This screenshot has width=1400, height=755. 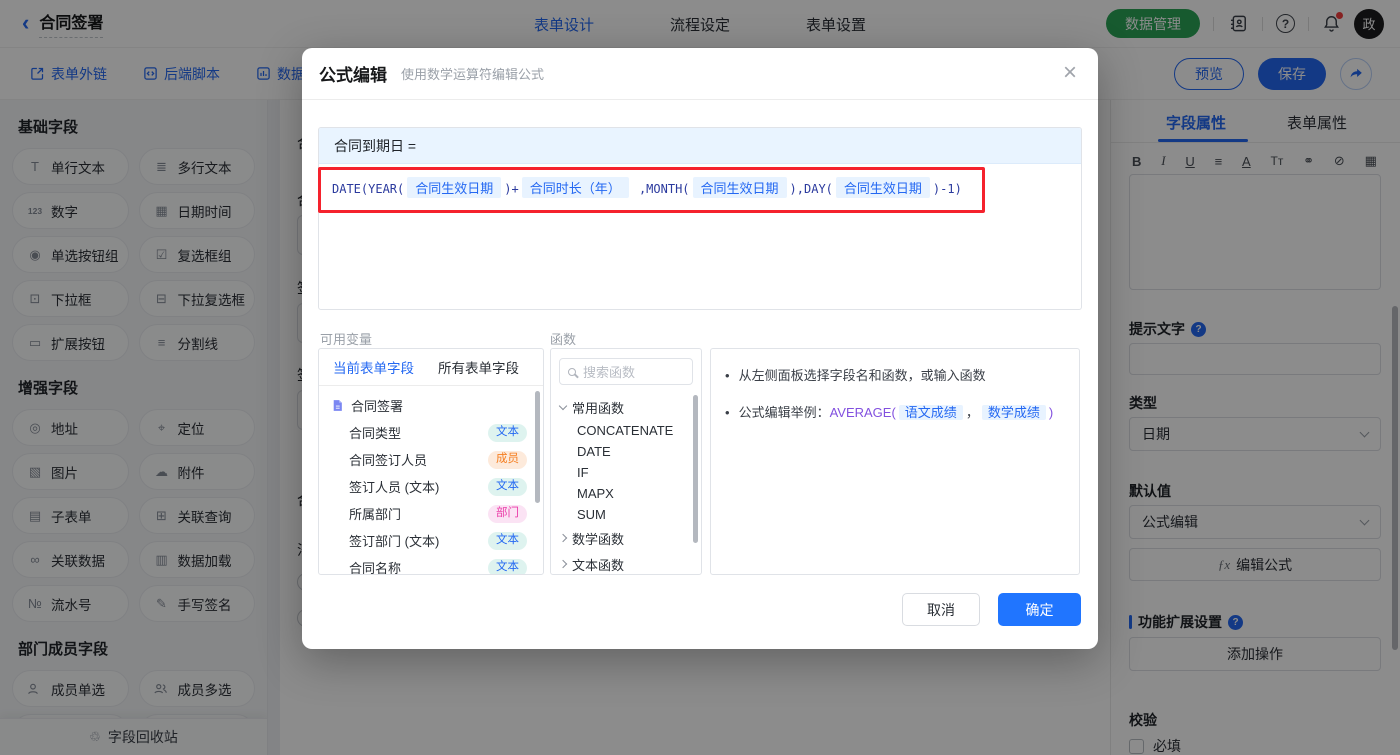 What do you see at coordinates (394, 541) in the screenshot?
I see `field-name: 签订部门 (文本)` at bounding box center [394, 541].